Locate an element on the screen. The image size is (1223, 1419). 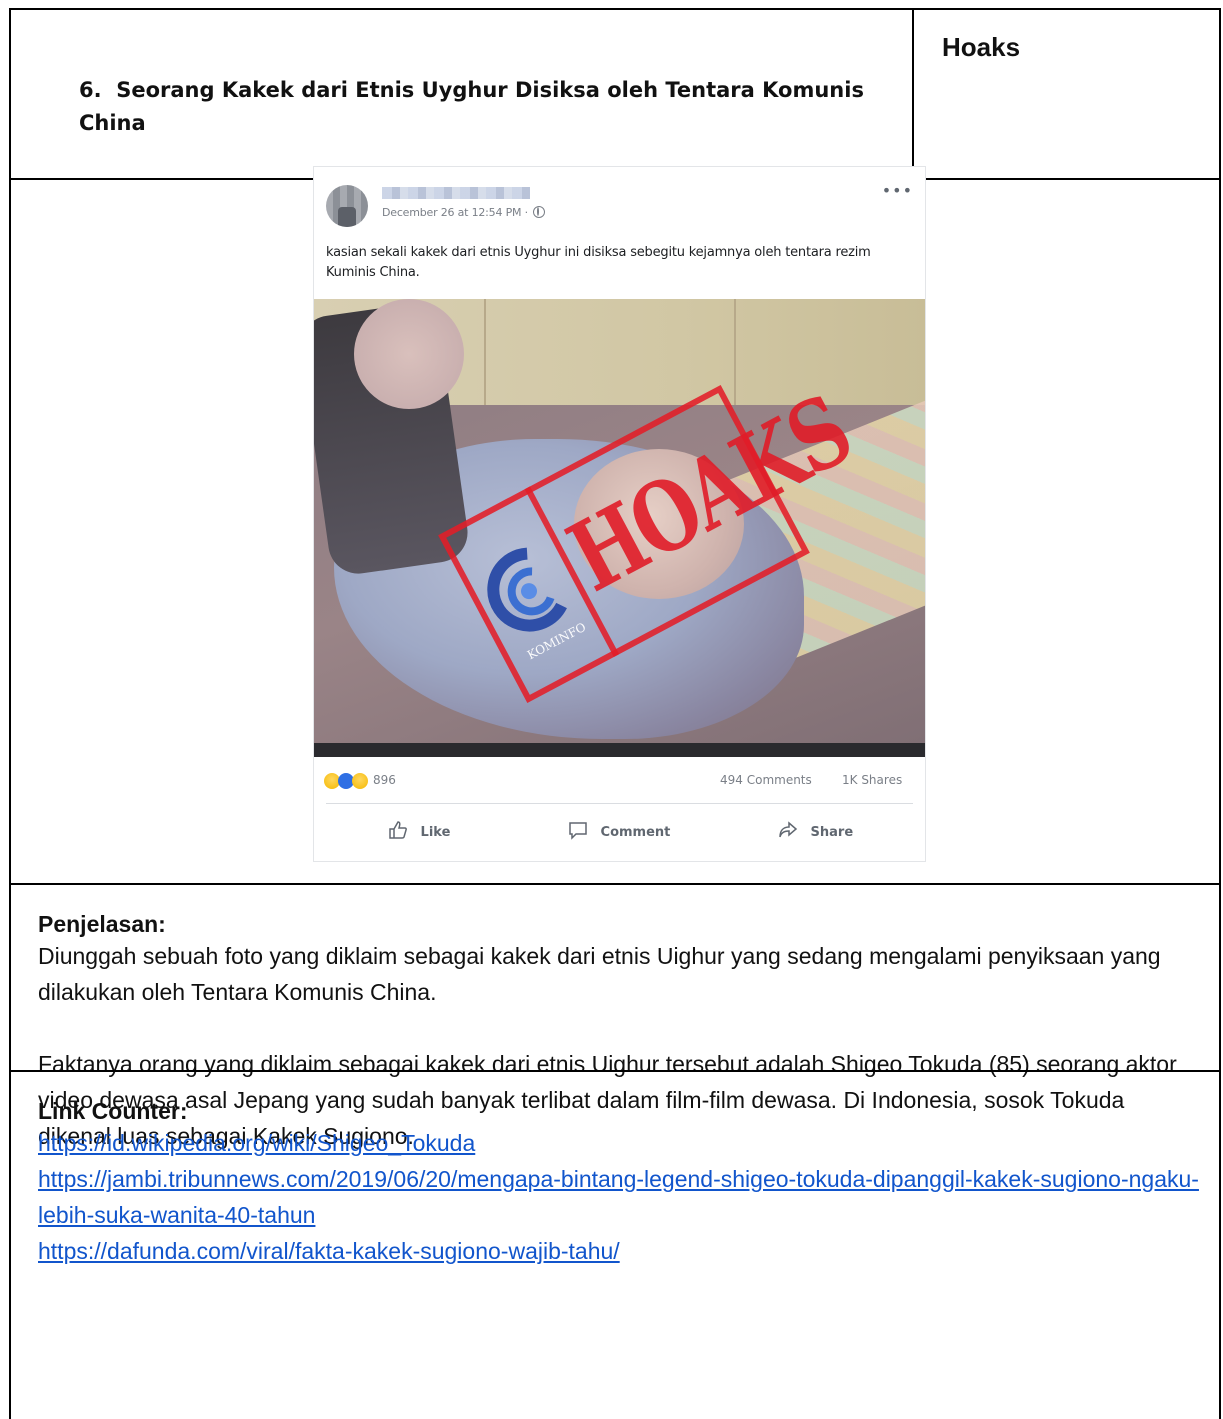
share-label: Share is located at coordinates (832, 832).